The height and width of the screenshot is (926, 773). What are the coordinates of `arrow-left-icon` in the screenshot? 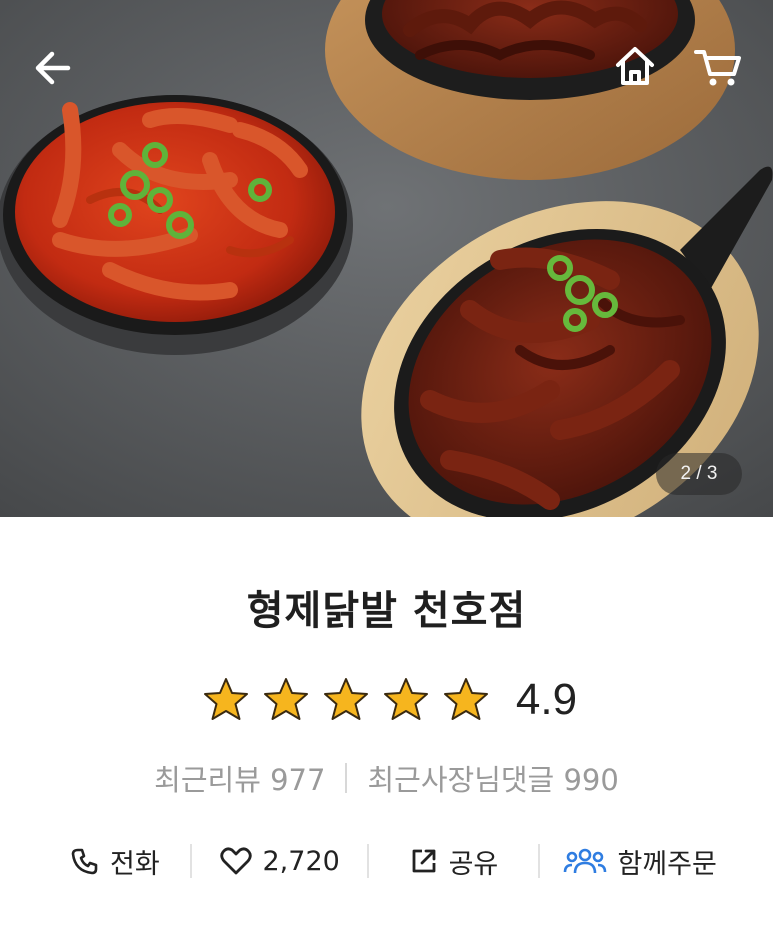 It's located at (53, 68).